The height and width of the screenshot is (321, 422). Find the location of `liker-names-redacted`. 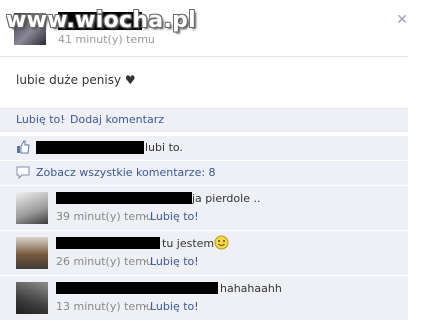

liker-names-redacted is located at coordinates (90, 147).